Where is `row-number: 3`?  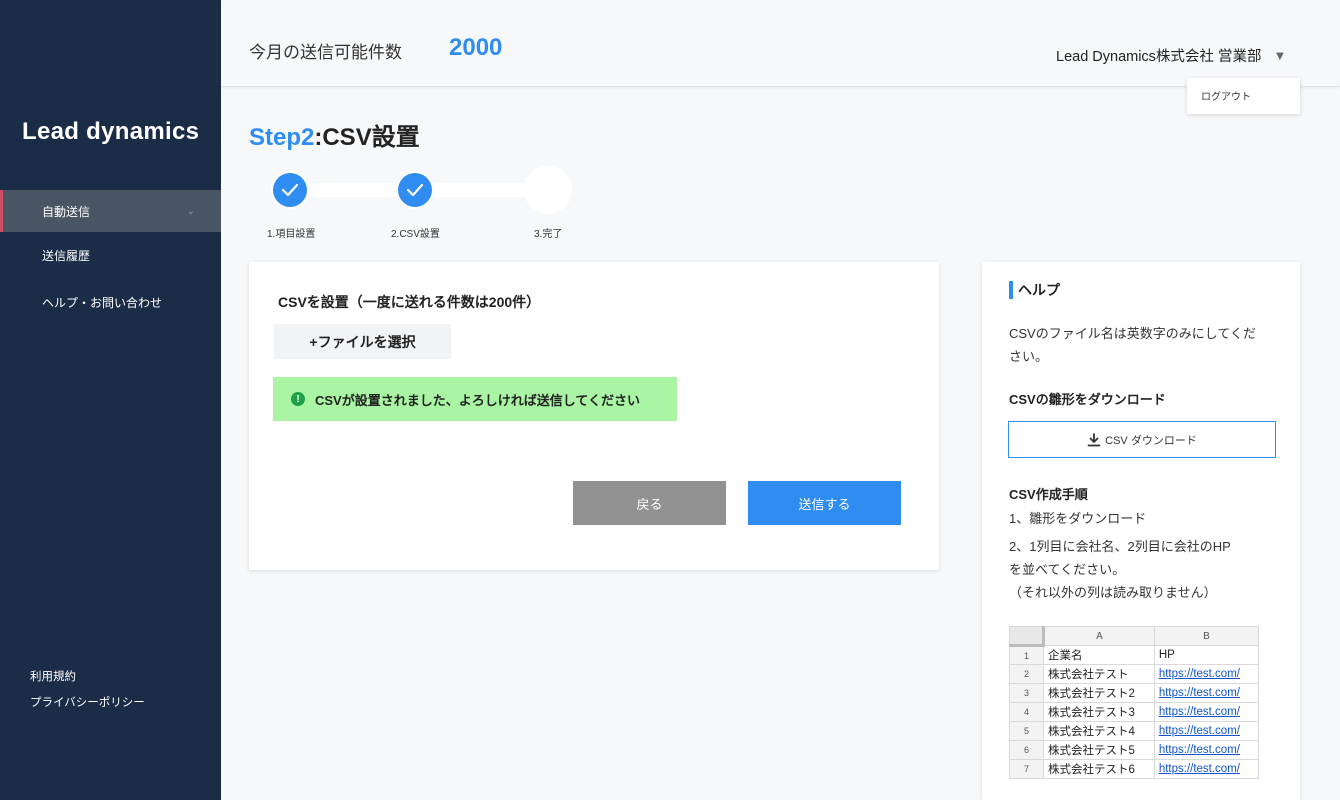 row-number: 3 is located at coordinates (1026, 693).